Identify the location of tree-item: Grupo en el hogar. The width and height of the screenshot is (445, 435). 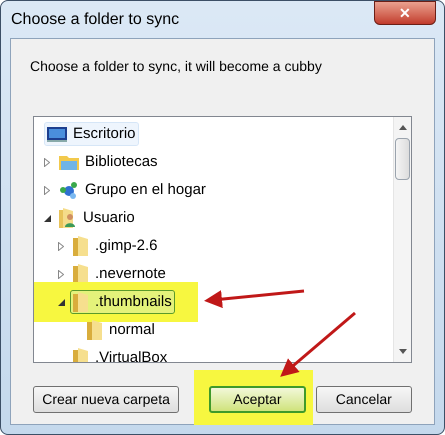
(132, 190).